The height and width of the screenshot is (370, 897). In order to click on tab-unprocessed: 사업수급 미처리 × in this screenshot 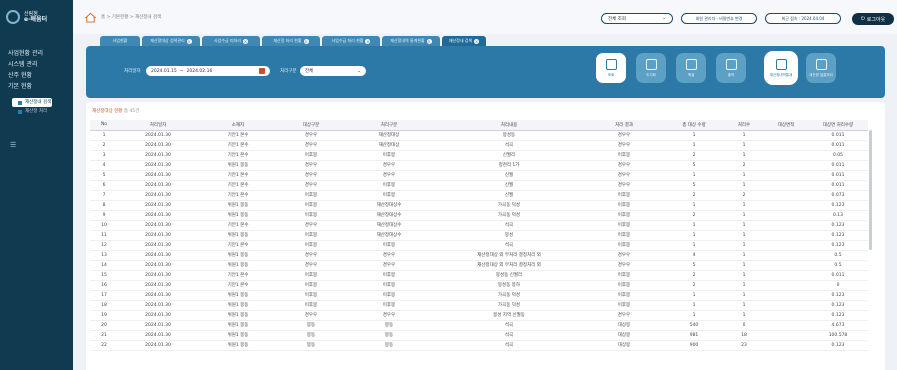, I will do `click(231, 41)`.